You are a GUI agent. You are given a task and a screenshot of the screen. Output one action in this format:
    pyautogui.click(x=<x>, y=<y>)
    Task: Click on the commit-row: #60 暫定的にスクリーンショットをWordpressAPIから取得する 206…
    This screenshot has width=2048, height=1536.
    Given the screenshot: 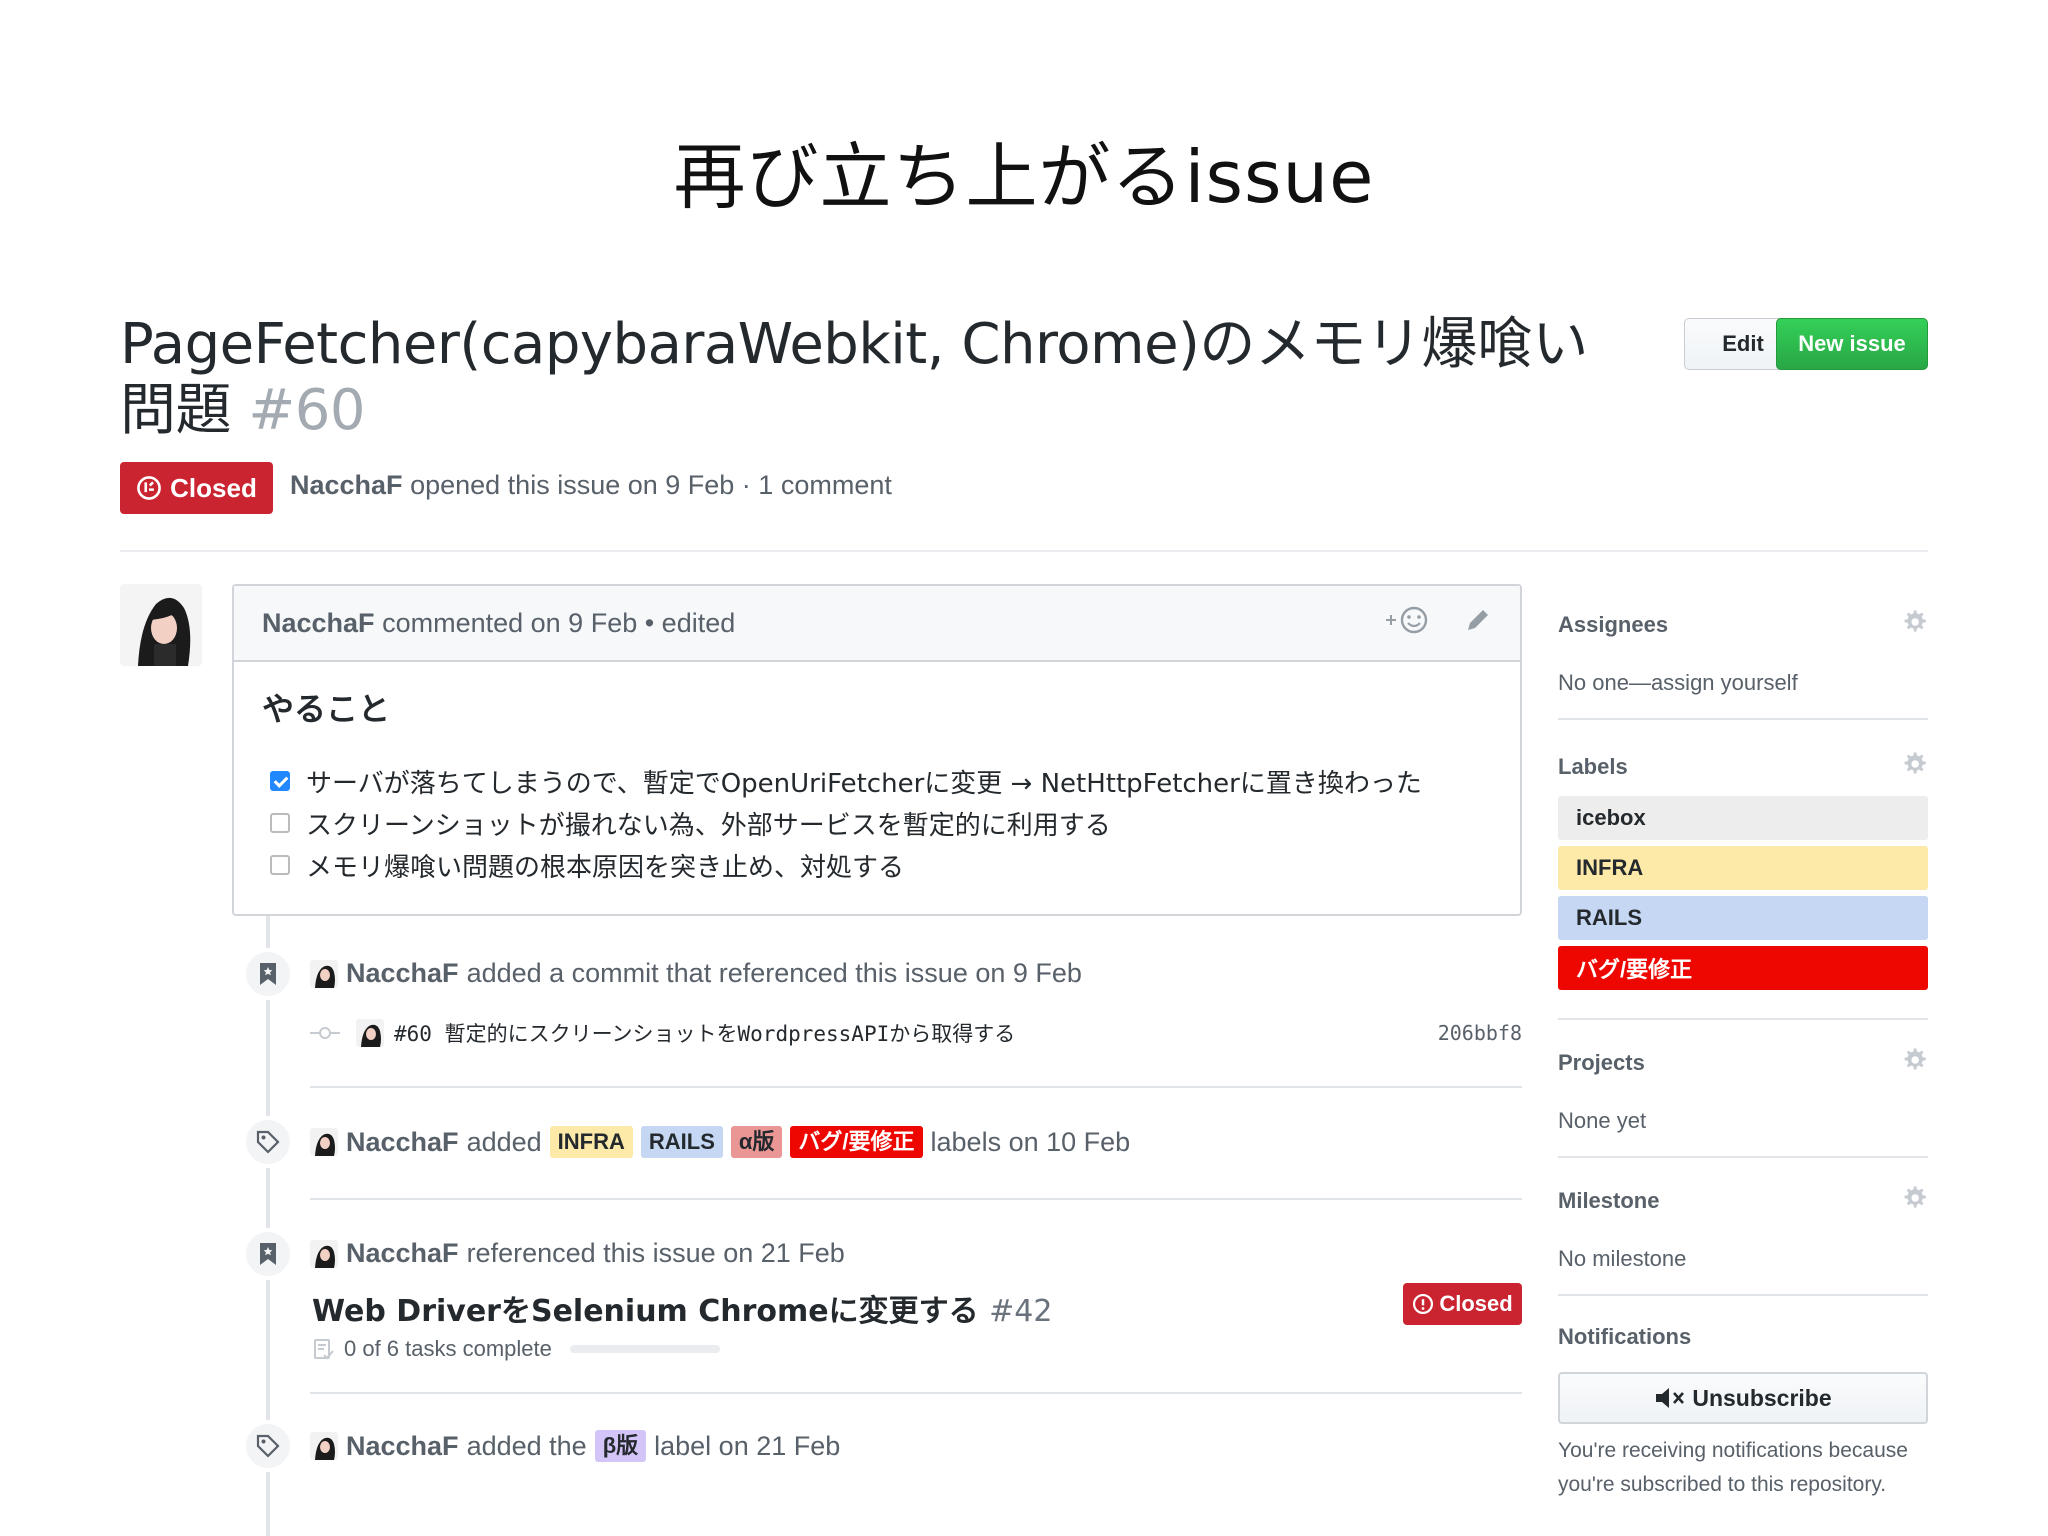 What is the action you would take?
    pyautogui.click(x=916, y=1033)
    